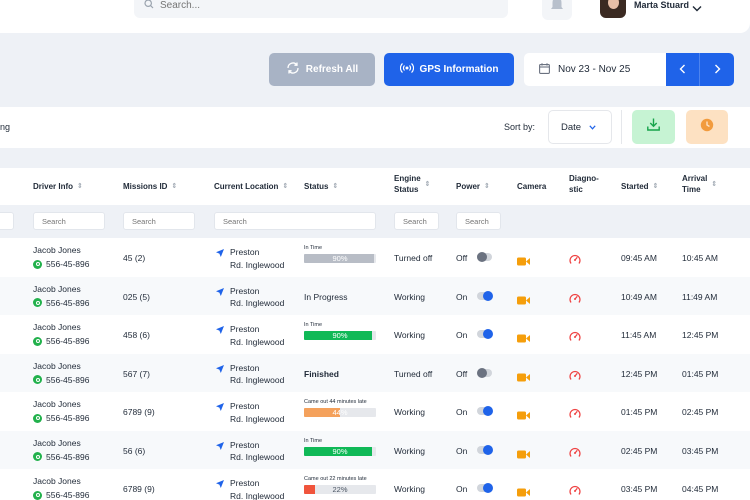 Image resolution: width=750 pixels, height=500 pixels. What do you see at coordinates (136, 297) in the screenshot?
I see `mission-id: 025 (5)` at bounding box center [136, 297].